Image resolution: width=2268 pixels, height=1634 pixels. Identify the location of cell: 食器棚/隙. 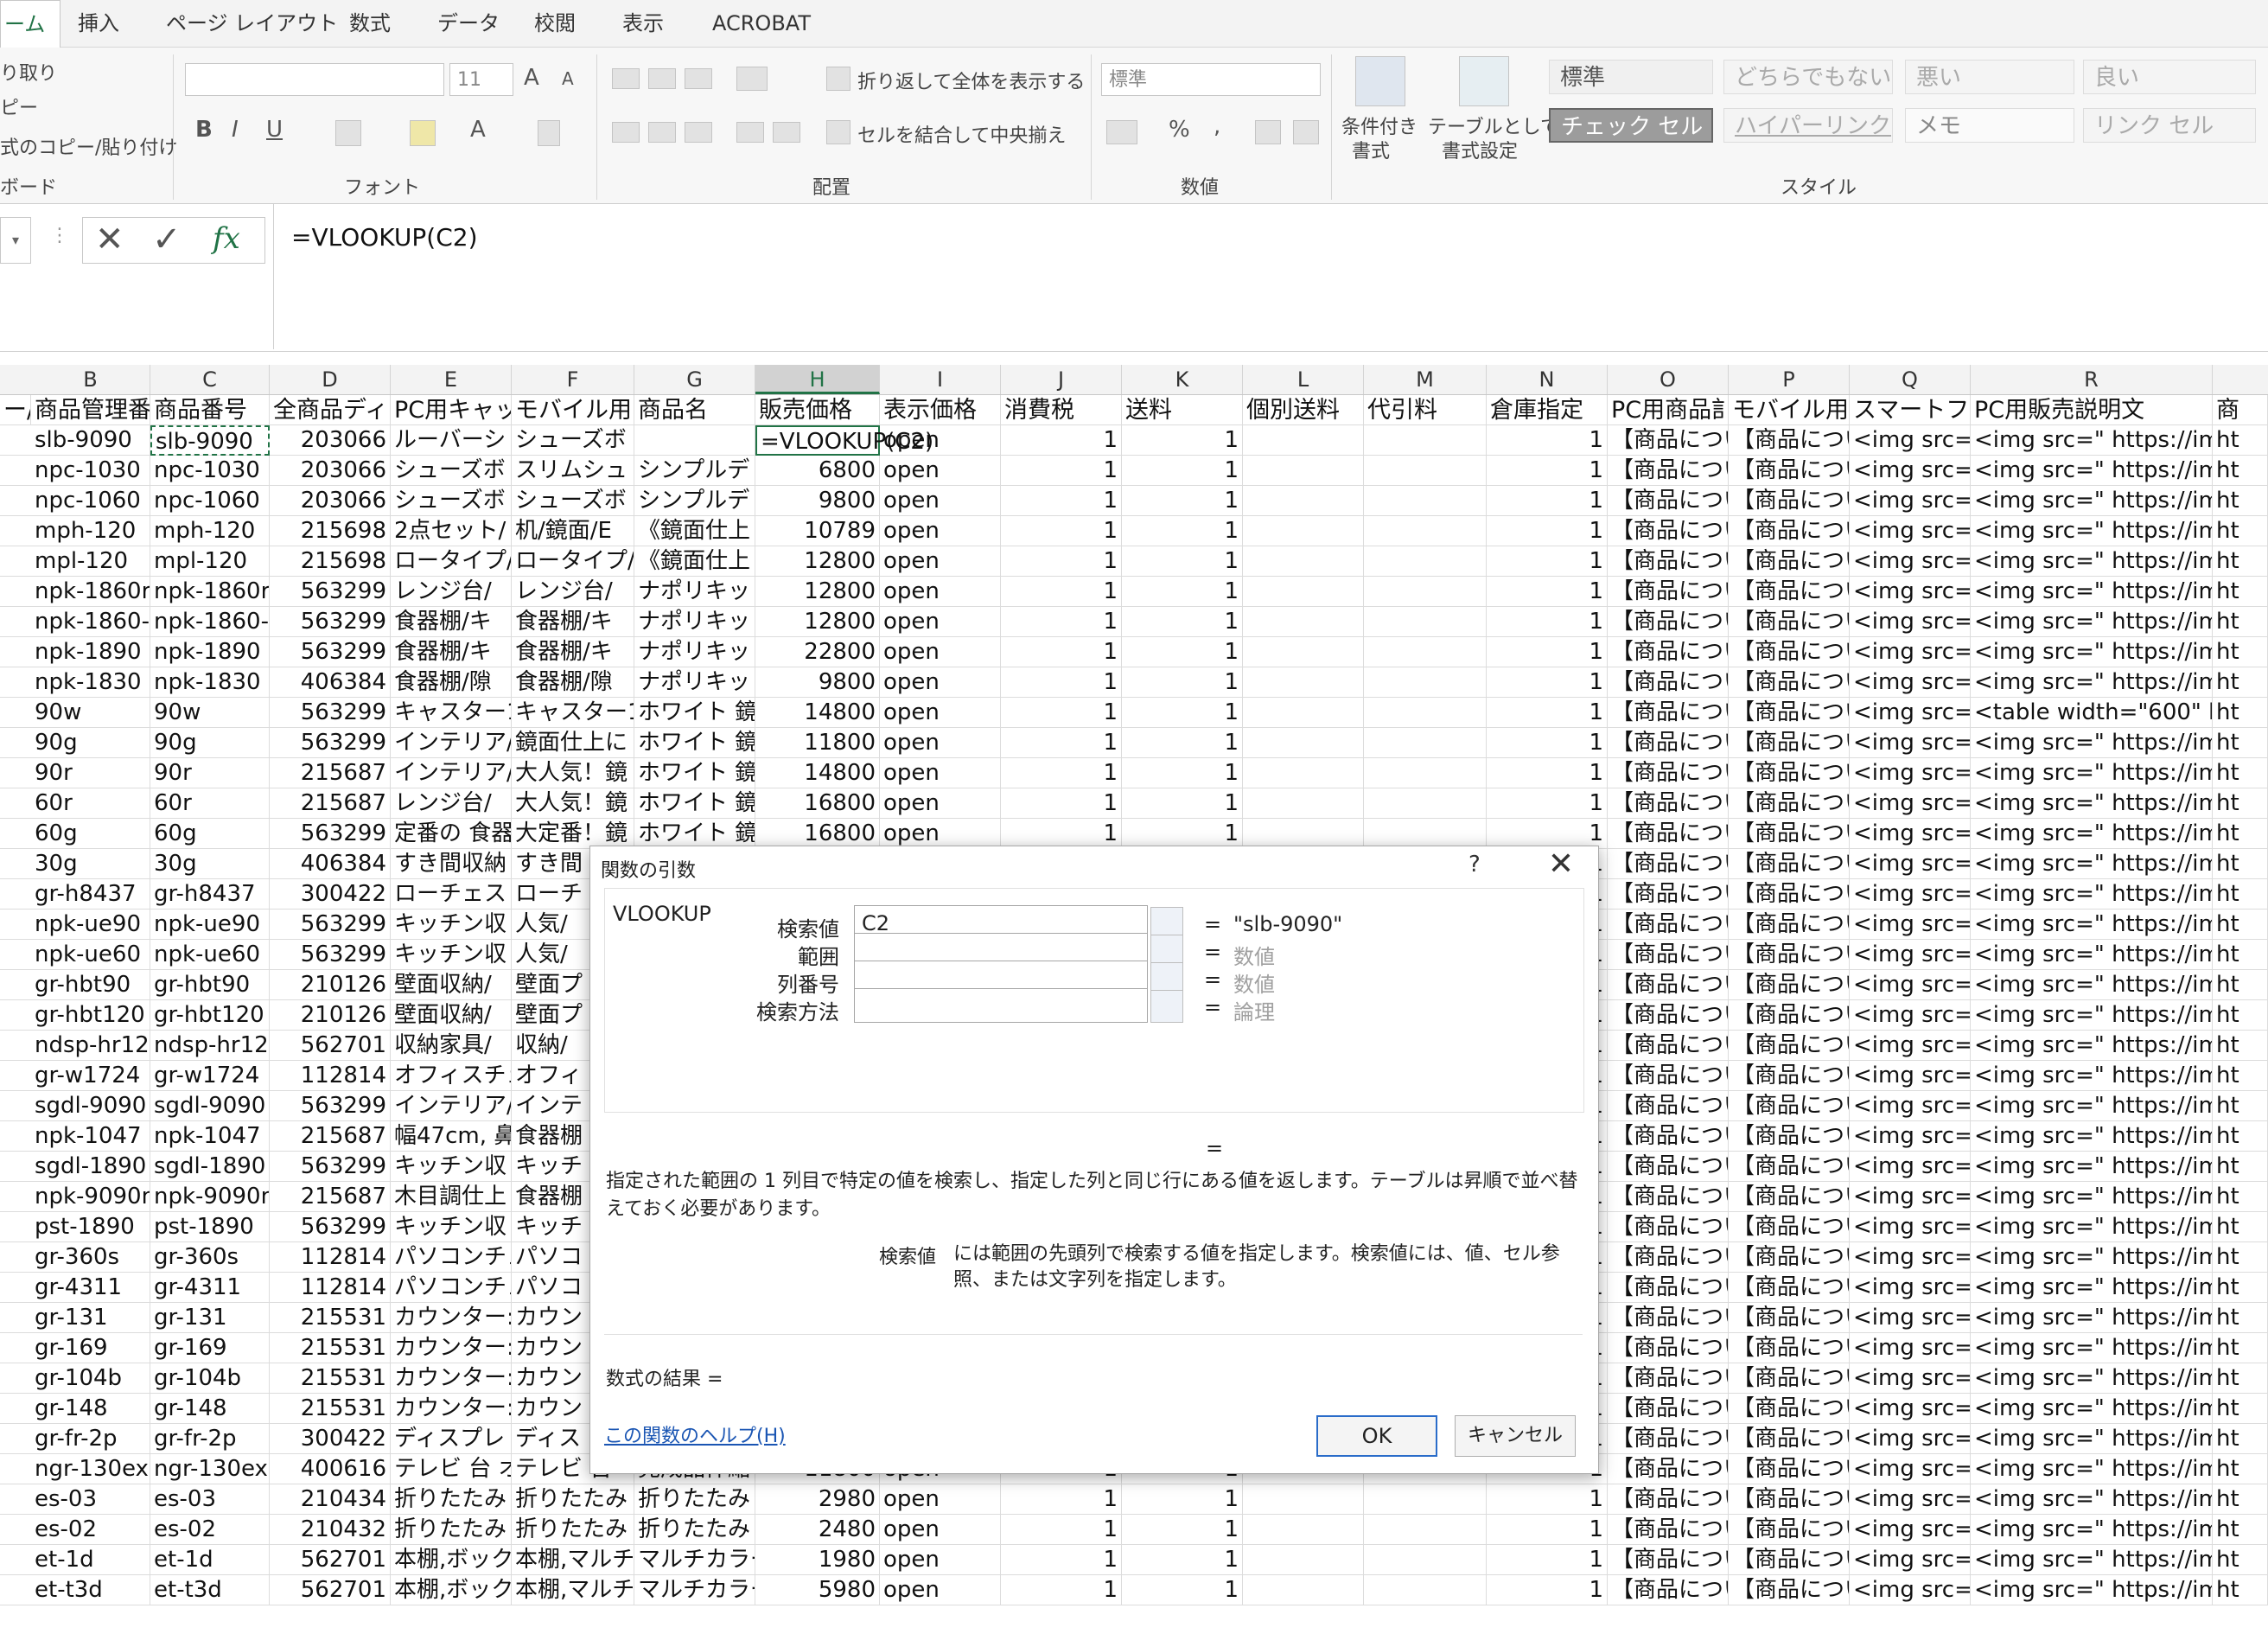
(451, 682).